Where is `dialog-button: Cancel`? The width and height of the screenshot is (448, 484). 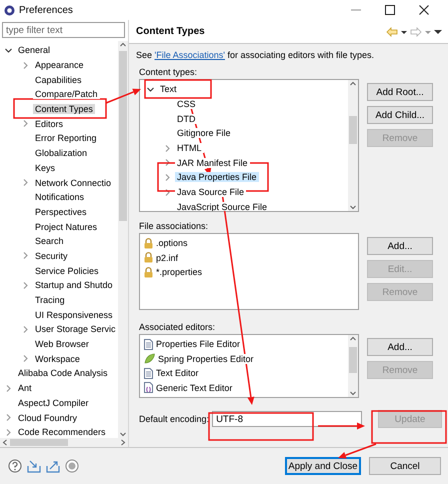 dialog-button: Cancel is located at coordinates (405, 466).